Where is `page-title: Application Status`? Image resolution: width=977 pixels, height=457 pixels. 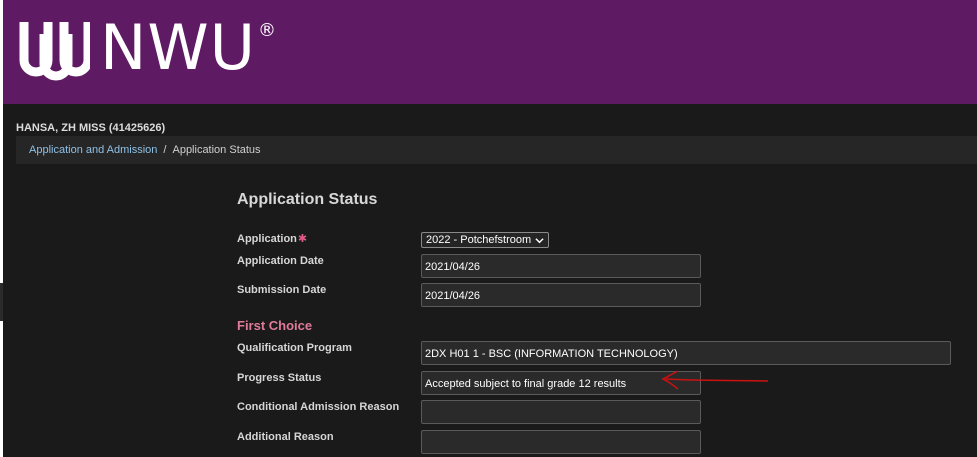 page-title: Application Status is located at coordinates (307, 199).